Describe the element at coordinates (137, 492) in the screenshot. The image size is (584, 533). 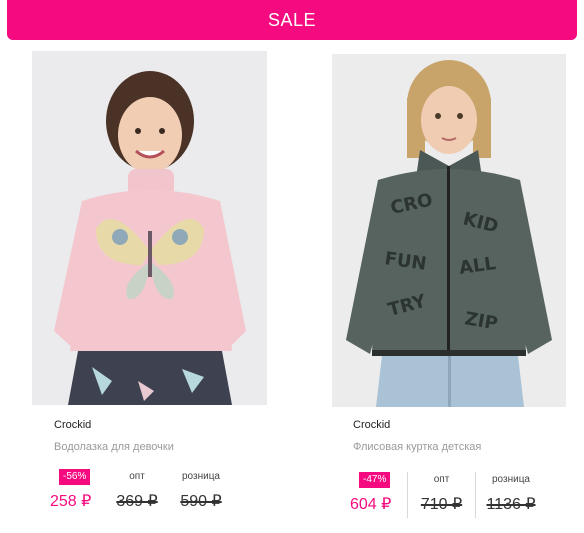
I see `wholesale-price-column: опт 369 ₽` at that location.